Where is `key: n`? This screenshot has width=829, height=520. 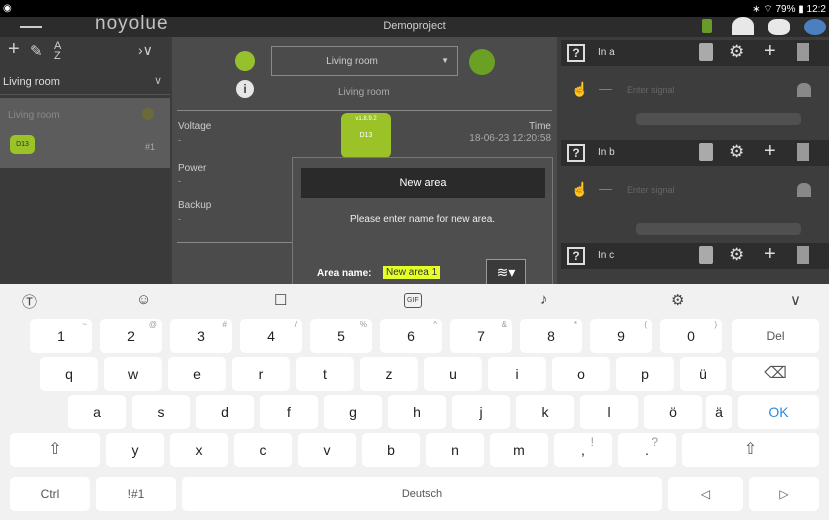
key: n is located at coordinates (455, 450).